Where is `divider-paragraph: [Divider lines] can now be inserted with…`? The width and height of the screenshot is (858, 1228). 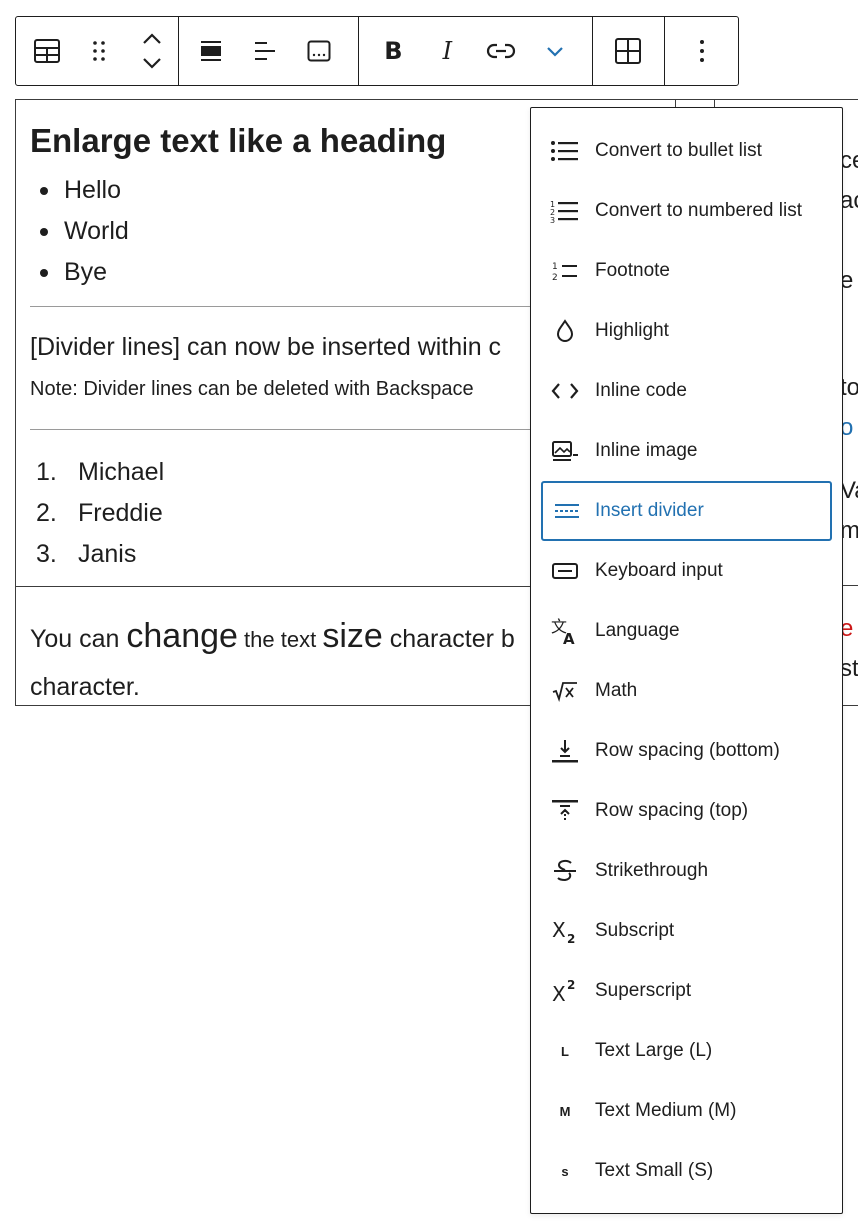 divider-paragraph: [Divider lines] can now be inserted with… is located at coordinates (265, 347).